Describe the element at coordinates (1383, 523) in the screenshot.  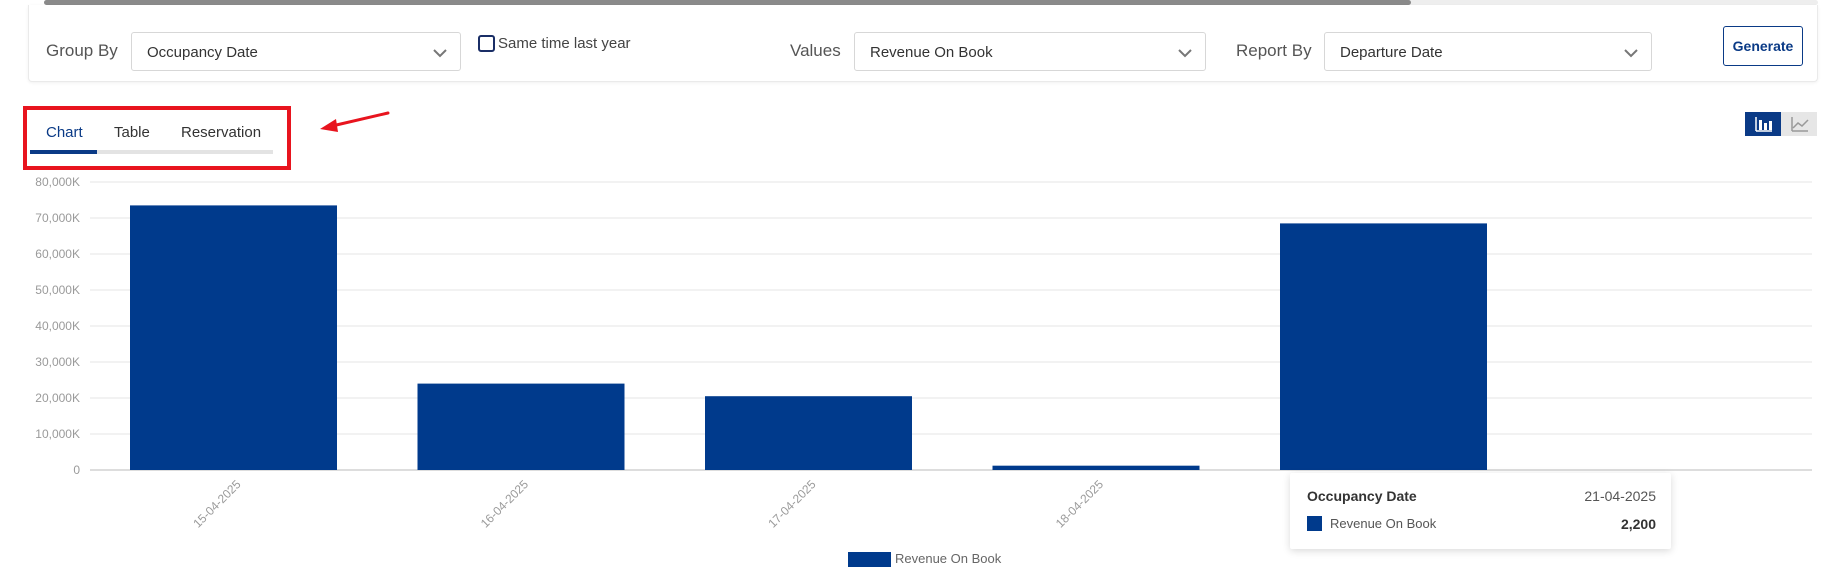
I see `tooltip-series-name: Revenue On Book` at that location.